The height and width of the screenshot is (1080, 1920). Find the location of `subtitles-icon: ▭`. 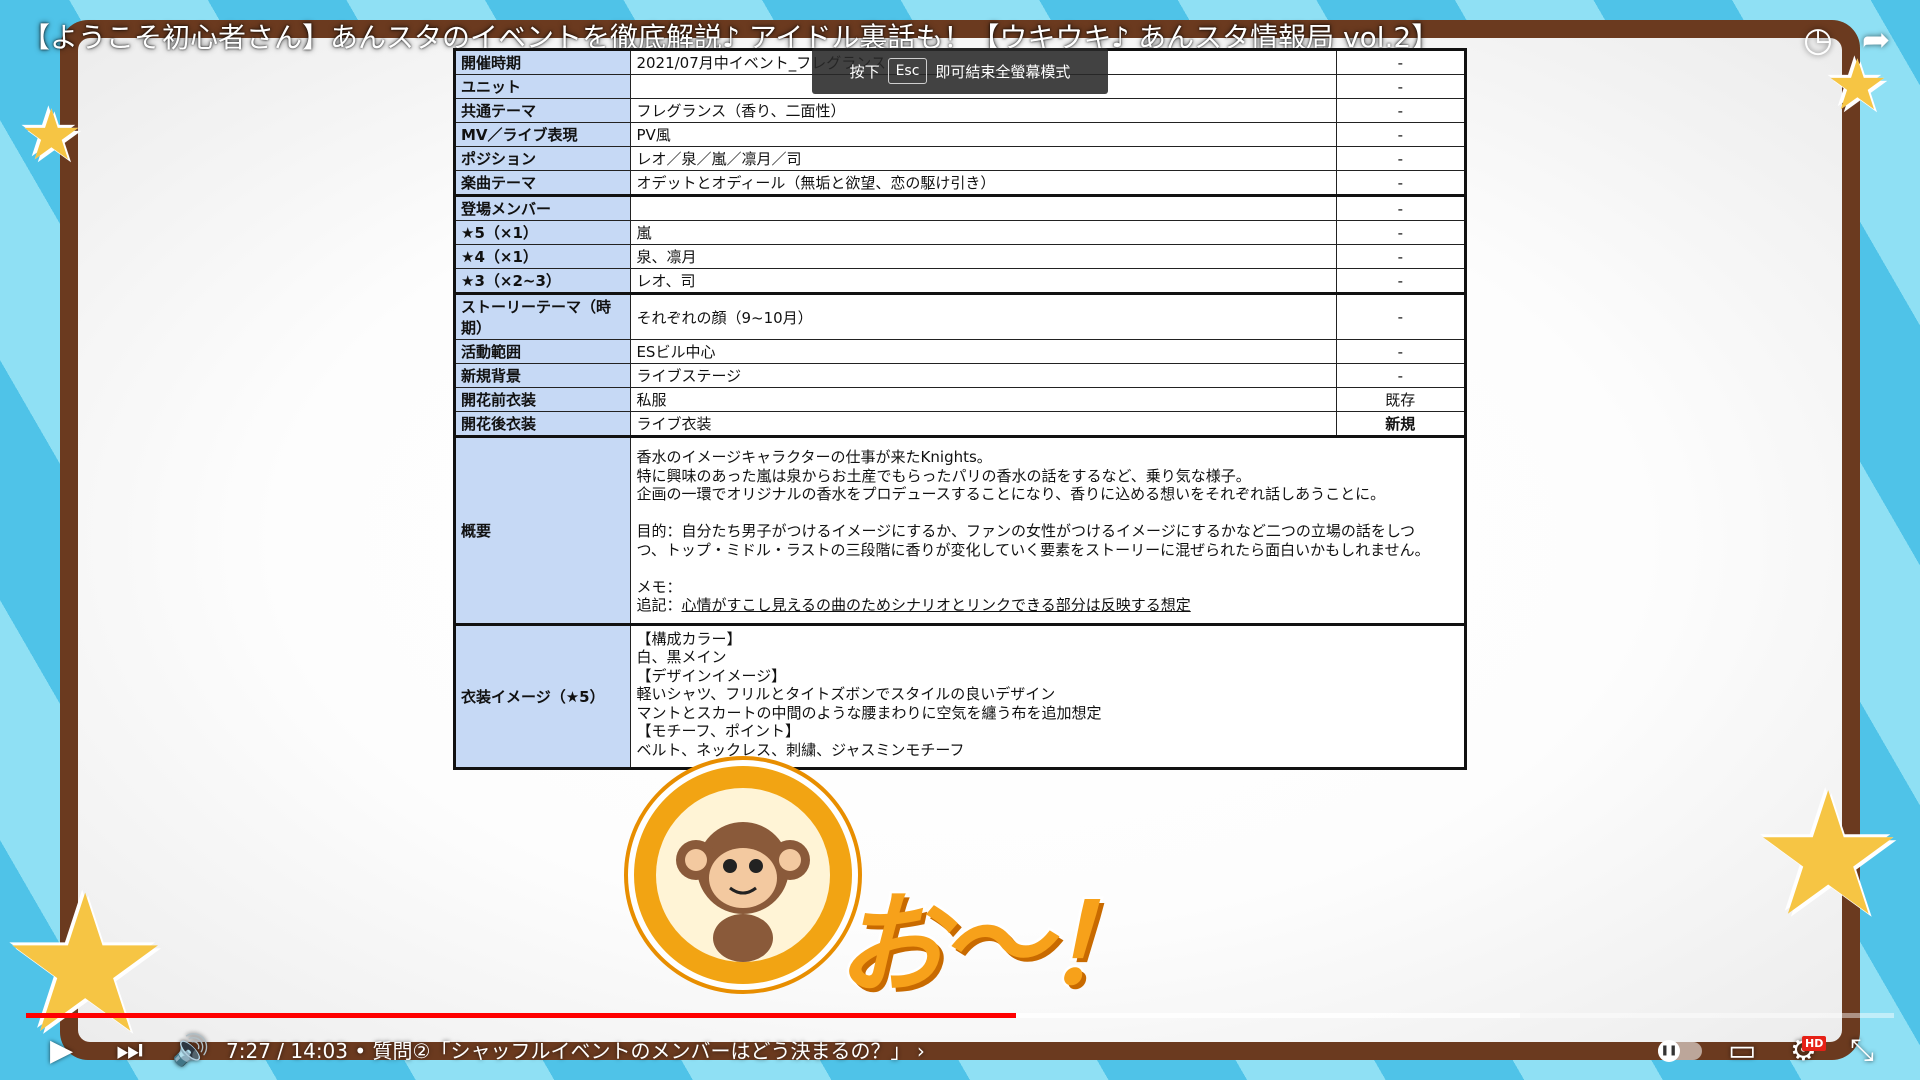

subtitles-icon: ▭ is located at coordinates (1742, 1051).